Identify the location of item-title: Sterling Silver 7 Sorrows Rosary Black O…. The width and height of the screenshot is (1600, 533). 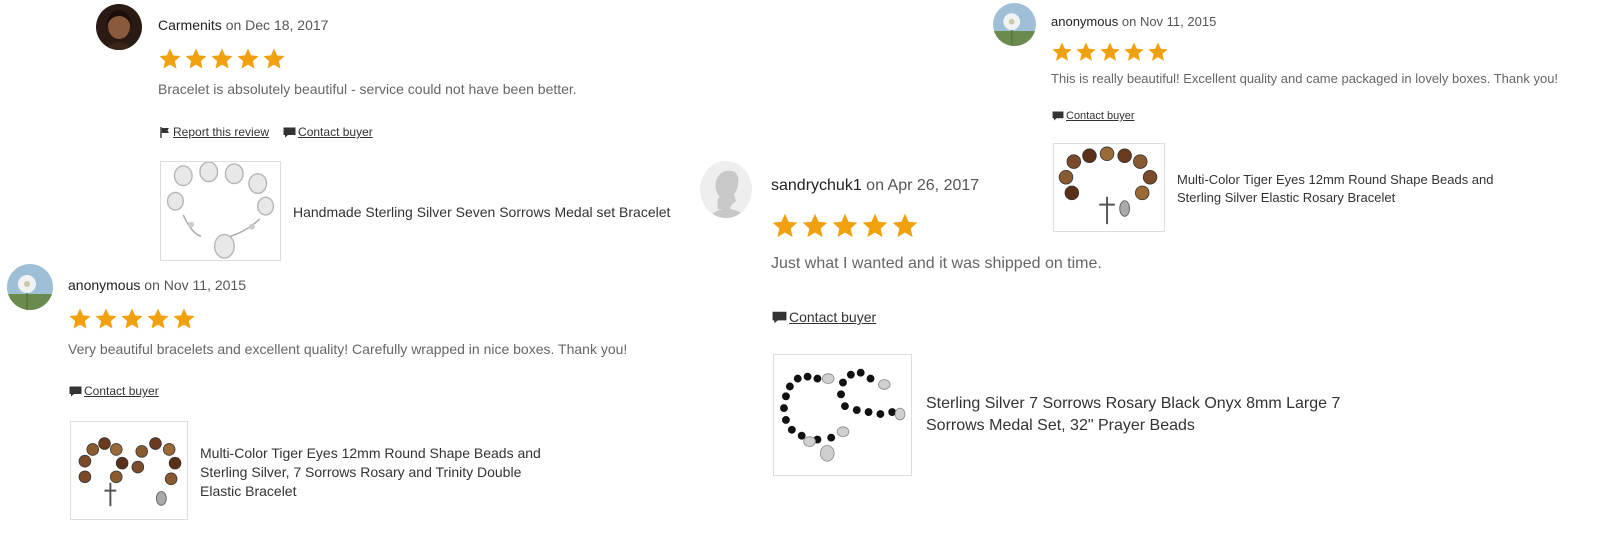
(1136, 414).